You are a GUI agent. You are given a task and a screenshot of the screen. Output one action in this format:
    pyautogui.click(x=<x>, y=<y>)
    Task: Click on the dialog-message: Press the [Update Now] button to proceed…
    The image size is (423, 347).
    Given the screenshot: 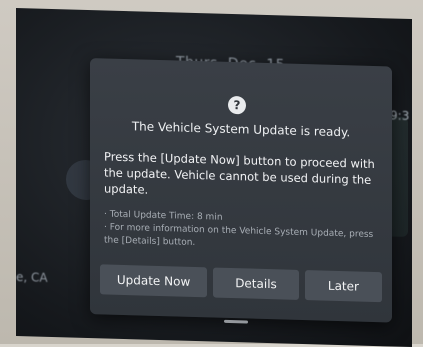 What is the action you would take?
    pyautogui.click(x=239, y=173)
    